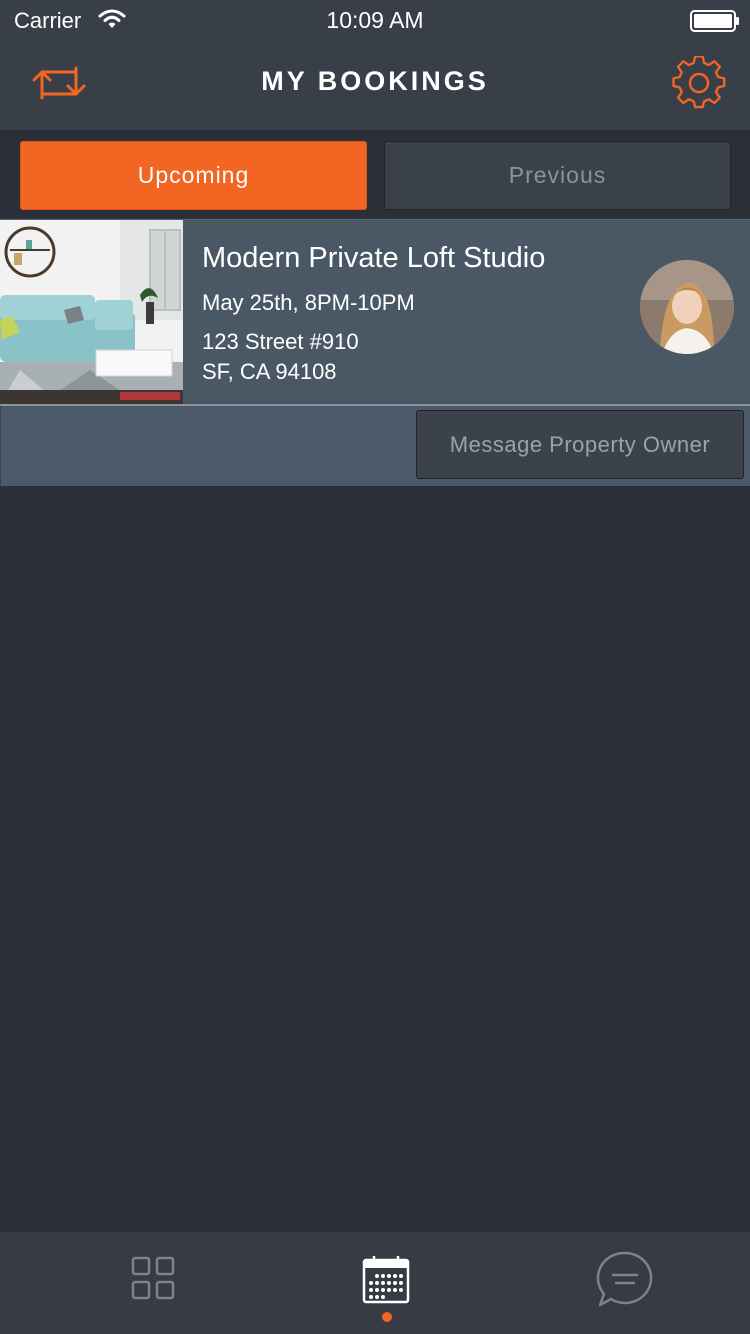  Describe the element at coordinates (375, 81) in the screenshot. I see `page-title: MY BOOKINGS` at that location.